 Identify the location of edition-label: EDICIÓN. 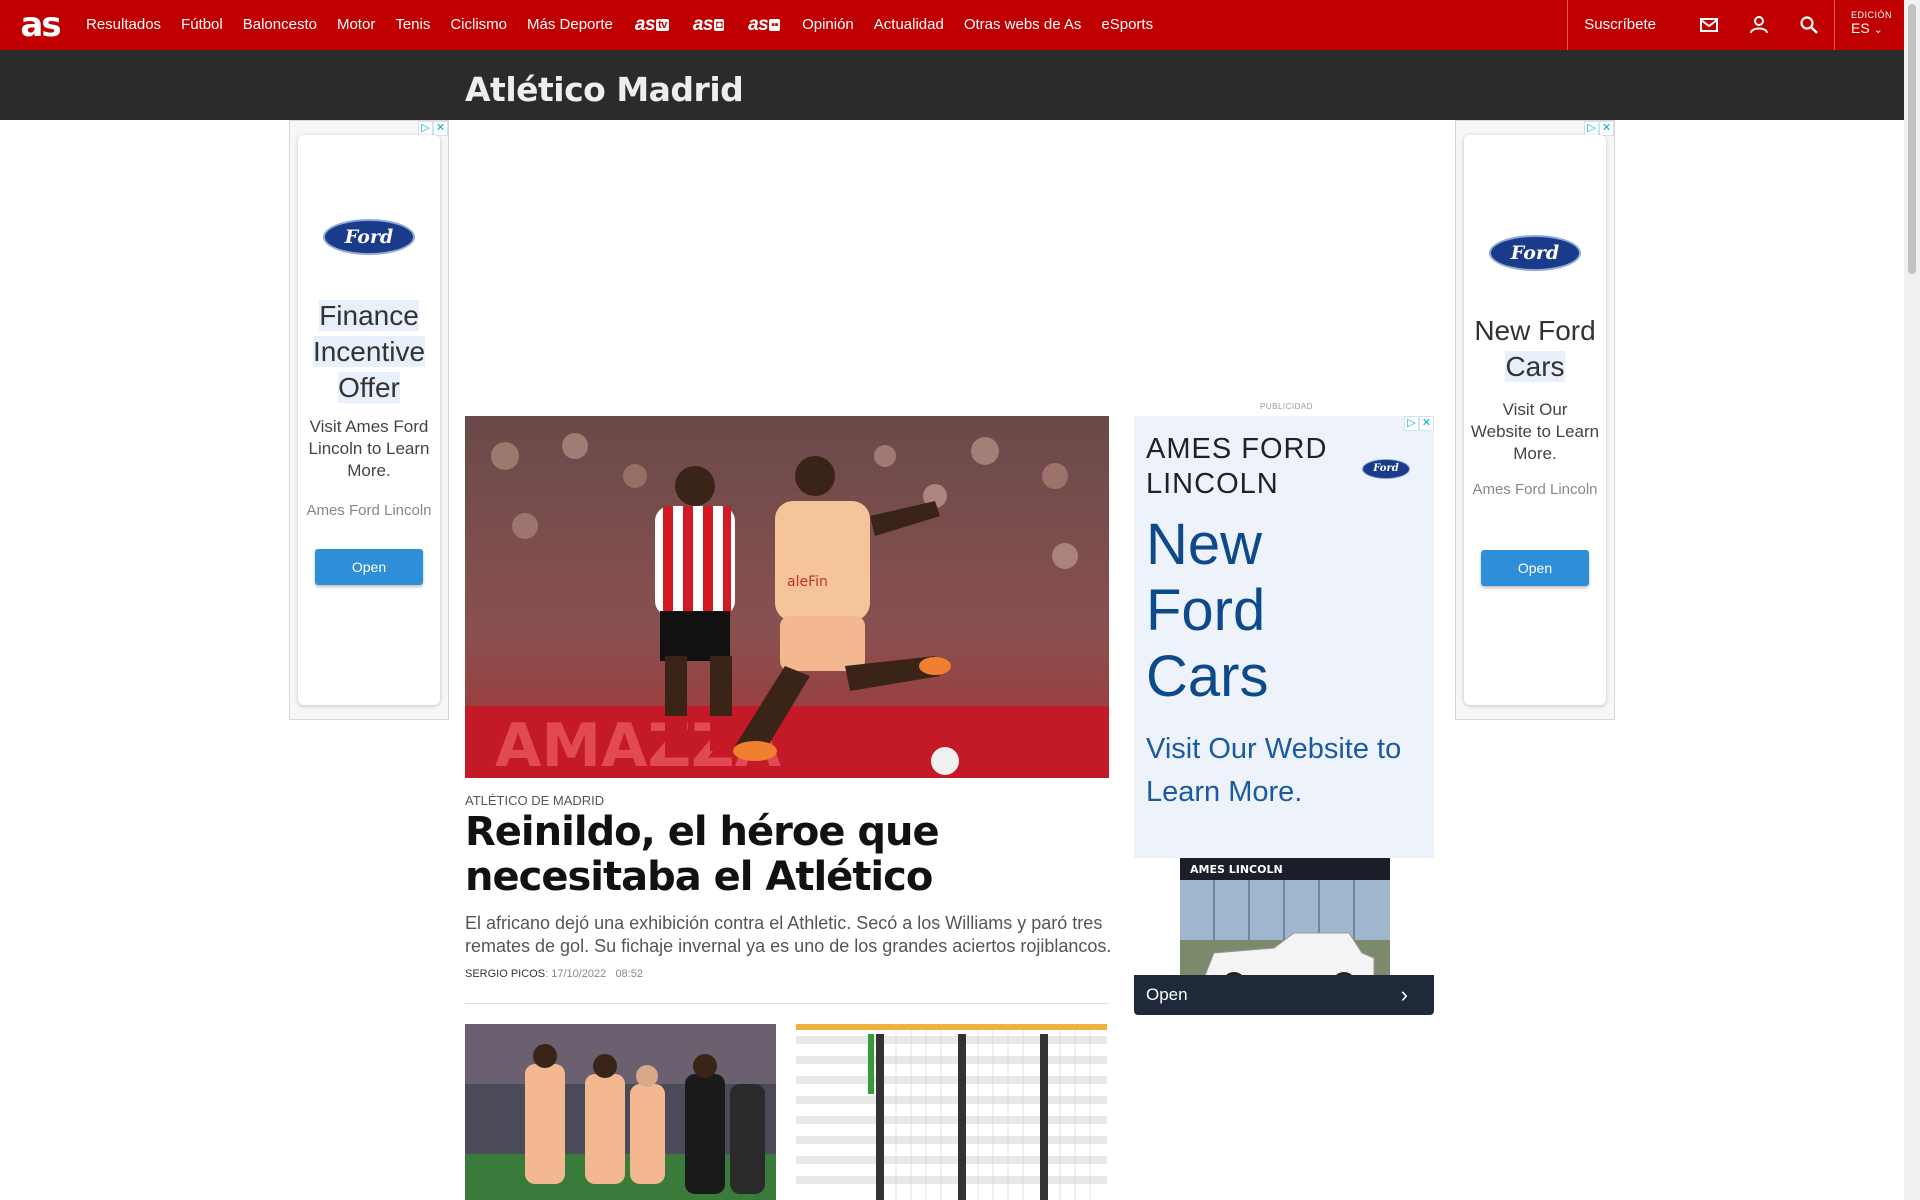
(1872, 15).